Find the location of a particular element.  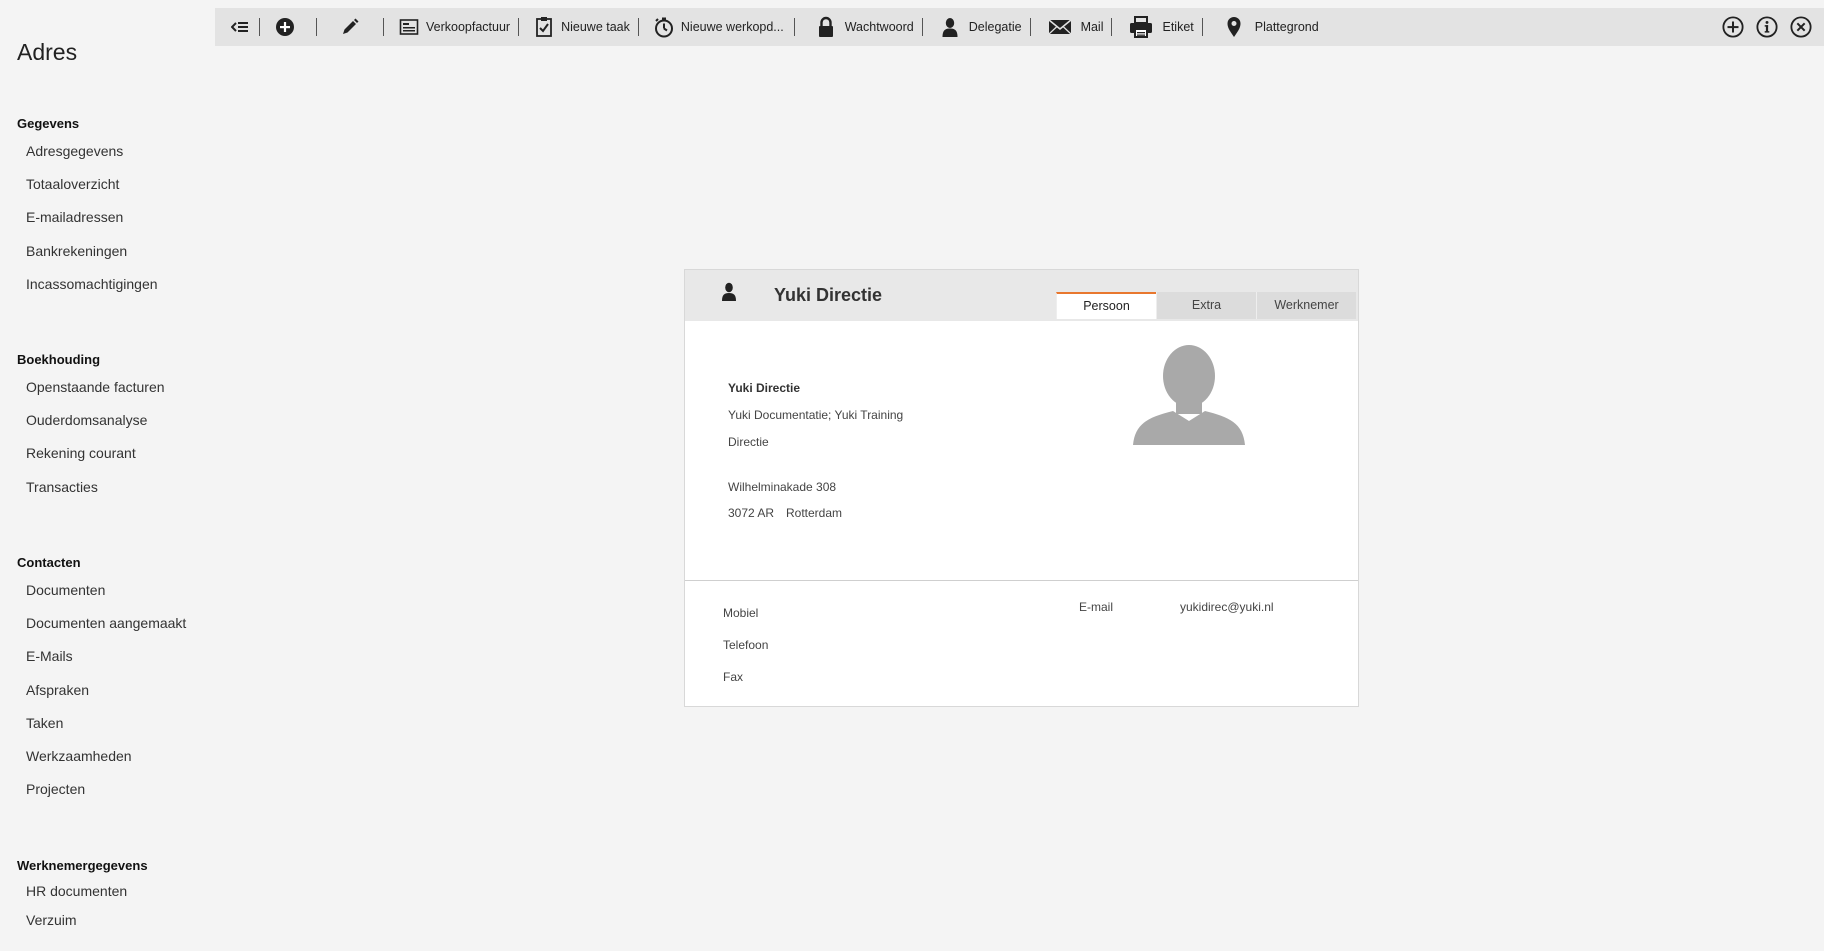

nav-item-incassomachtigingen: Incassomachtigingen is located at coordinates (107, 284).